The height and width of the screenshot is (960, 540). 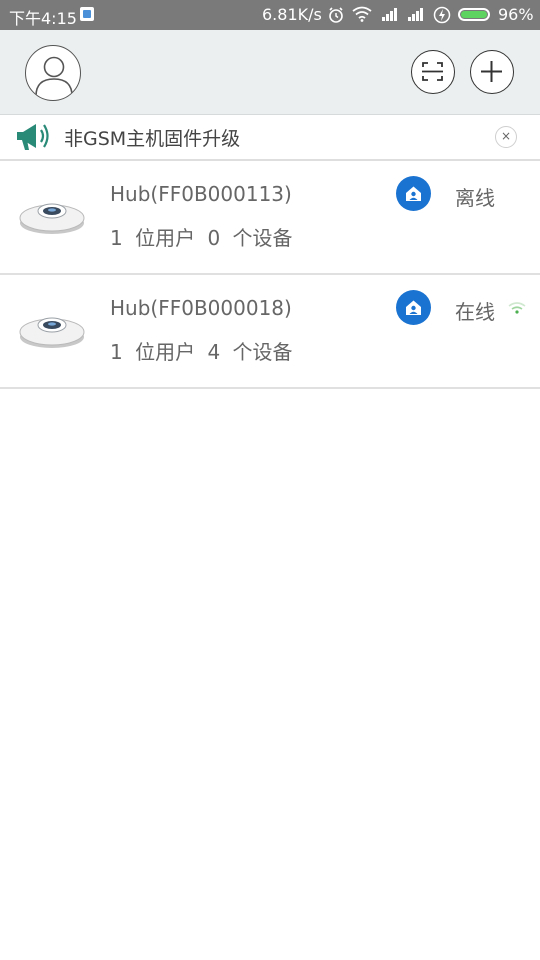 What do you see at coordinates (201, 194) in the screenshot?
I see `hub-name: Hub(FF0B000113)` at bounding box center [201, 194].